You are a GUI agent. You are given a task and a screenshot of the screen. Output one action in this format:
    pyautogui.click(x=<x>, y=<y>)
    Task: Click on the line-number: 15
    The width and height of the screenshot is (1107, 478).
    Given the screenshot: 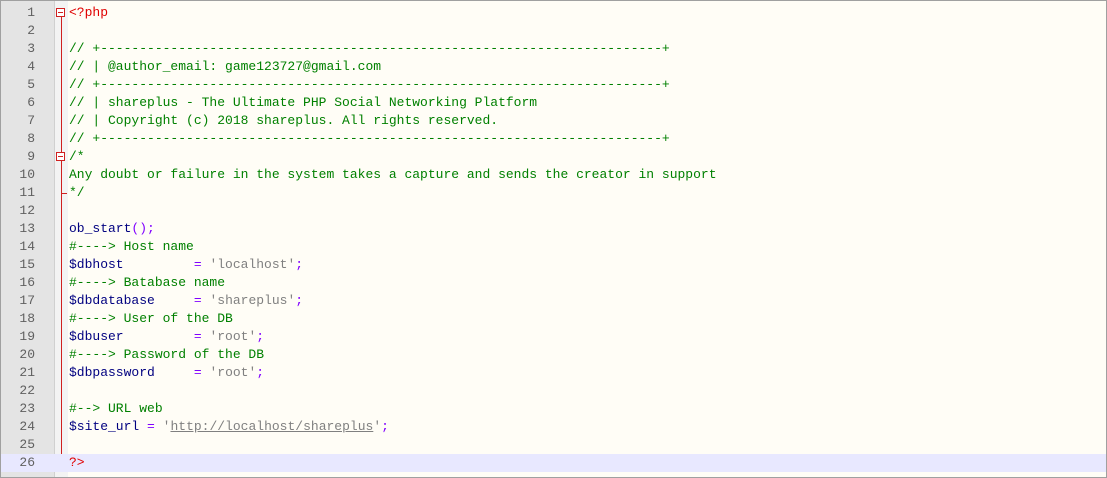 What is the action you would take?
    pyautogui.click(x=27, y=264)
    